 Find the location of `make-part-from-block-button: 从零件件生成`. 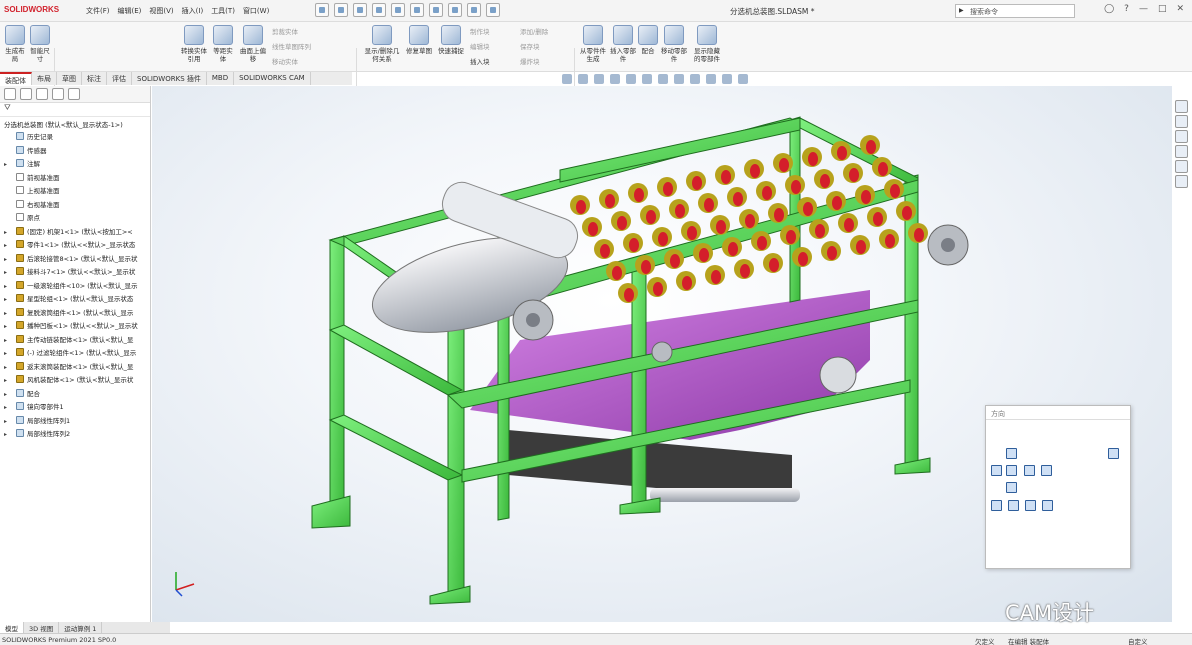

make-part-from-block-button: 从零件件生成 is located at coordinates (593, 44).